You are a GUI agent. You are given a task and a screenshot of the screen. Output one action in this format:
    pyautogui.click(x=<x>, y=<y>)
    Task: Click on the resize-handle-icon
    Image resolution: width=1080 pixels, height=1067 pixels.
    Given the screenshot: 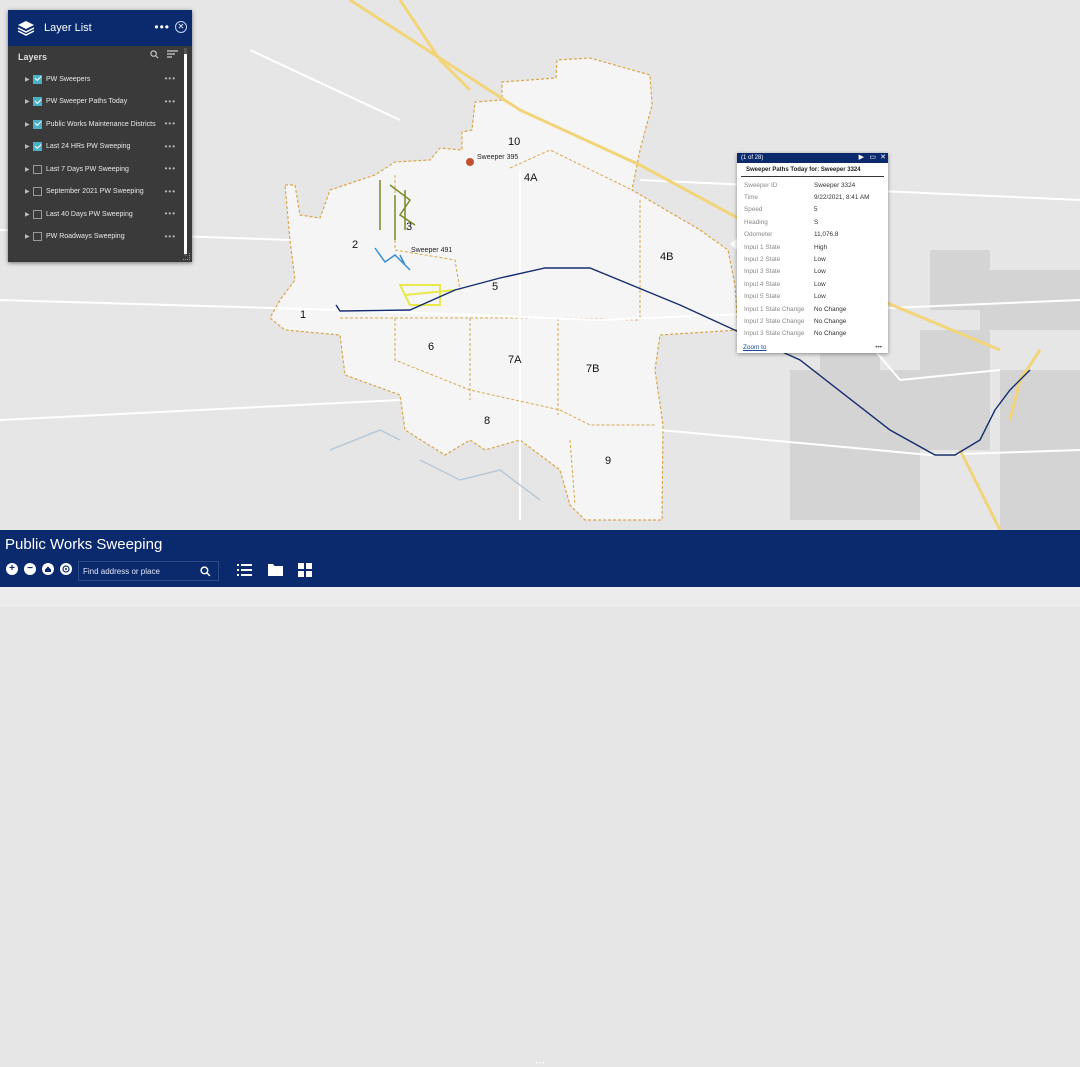 What is the action you would take?
    pyautogui.click(x=186, y=256)
    